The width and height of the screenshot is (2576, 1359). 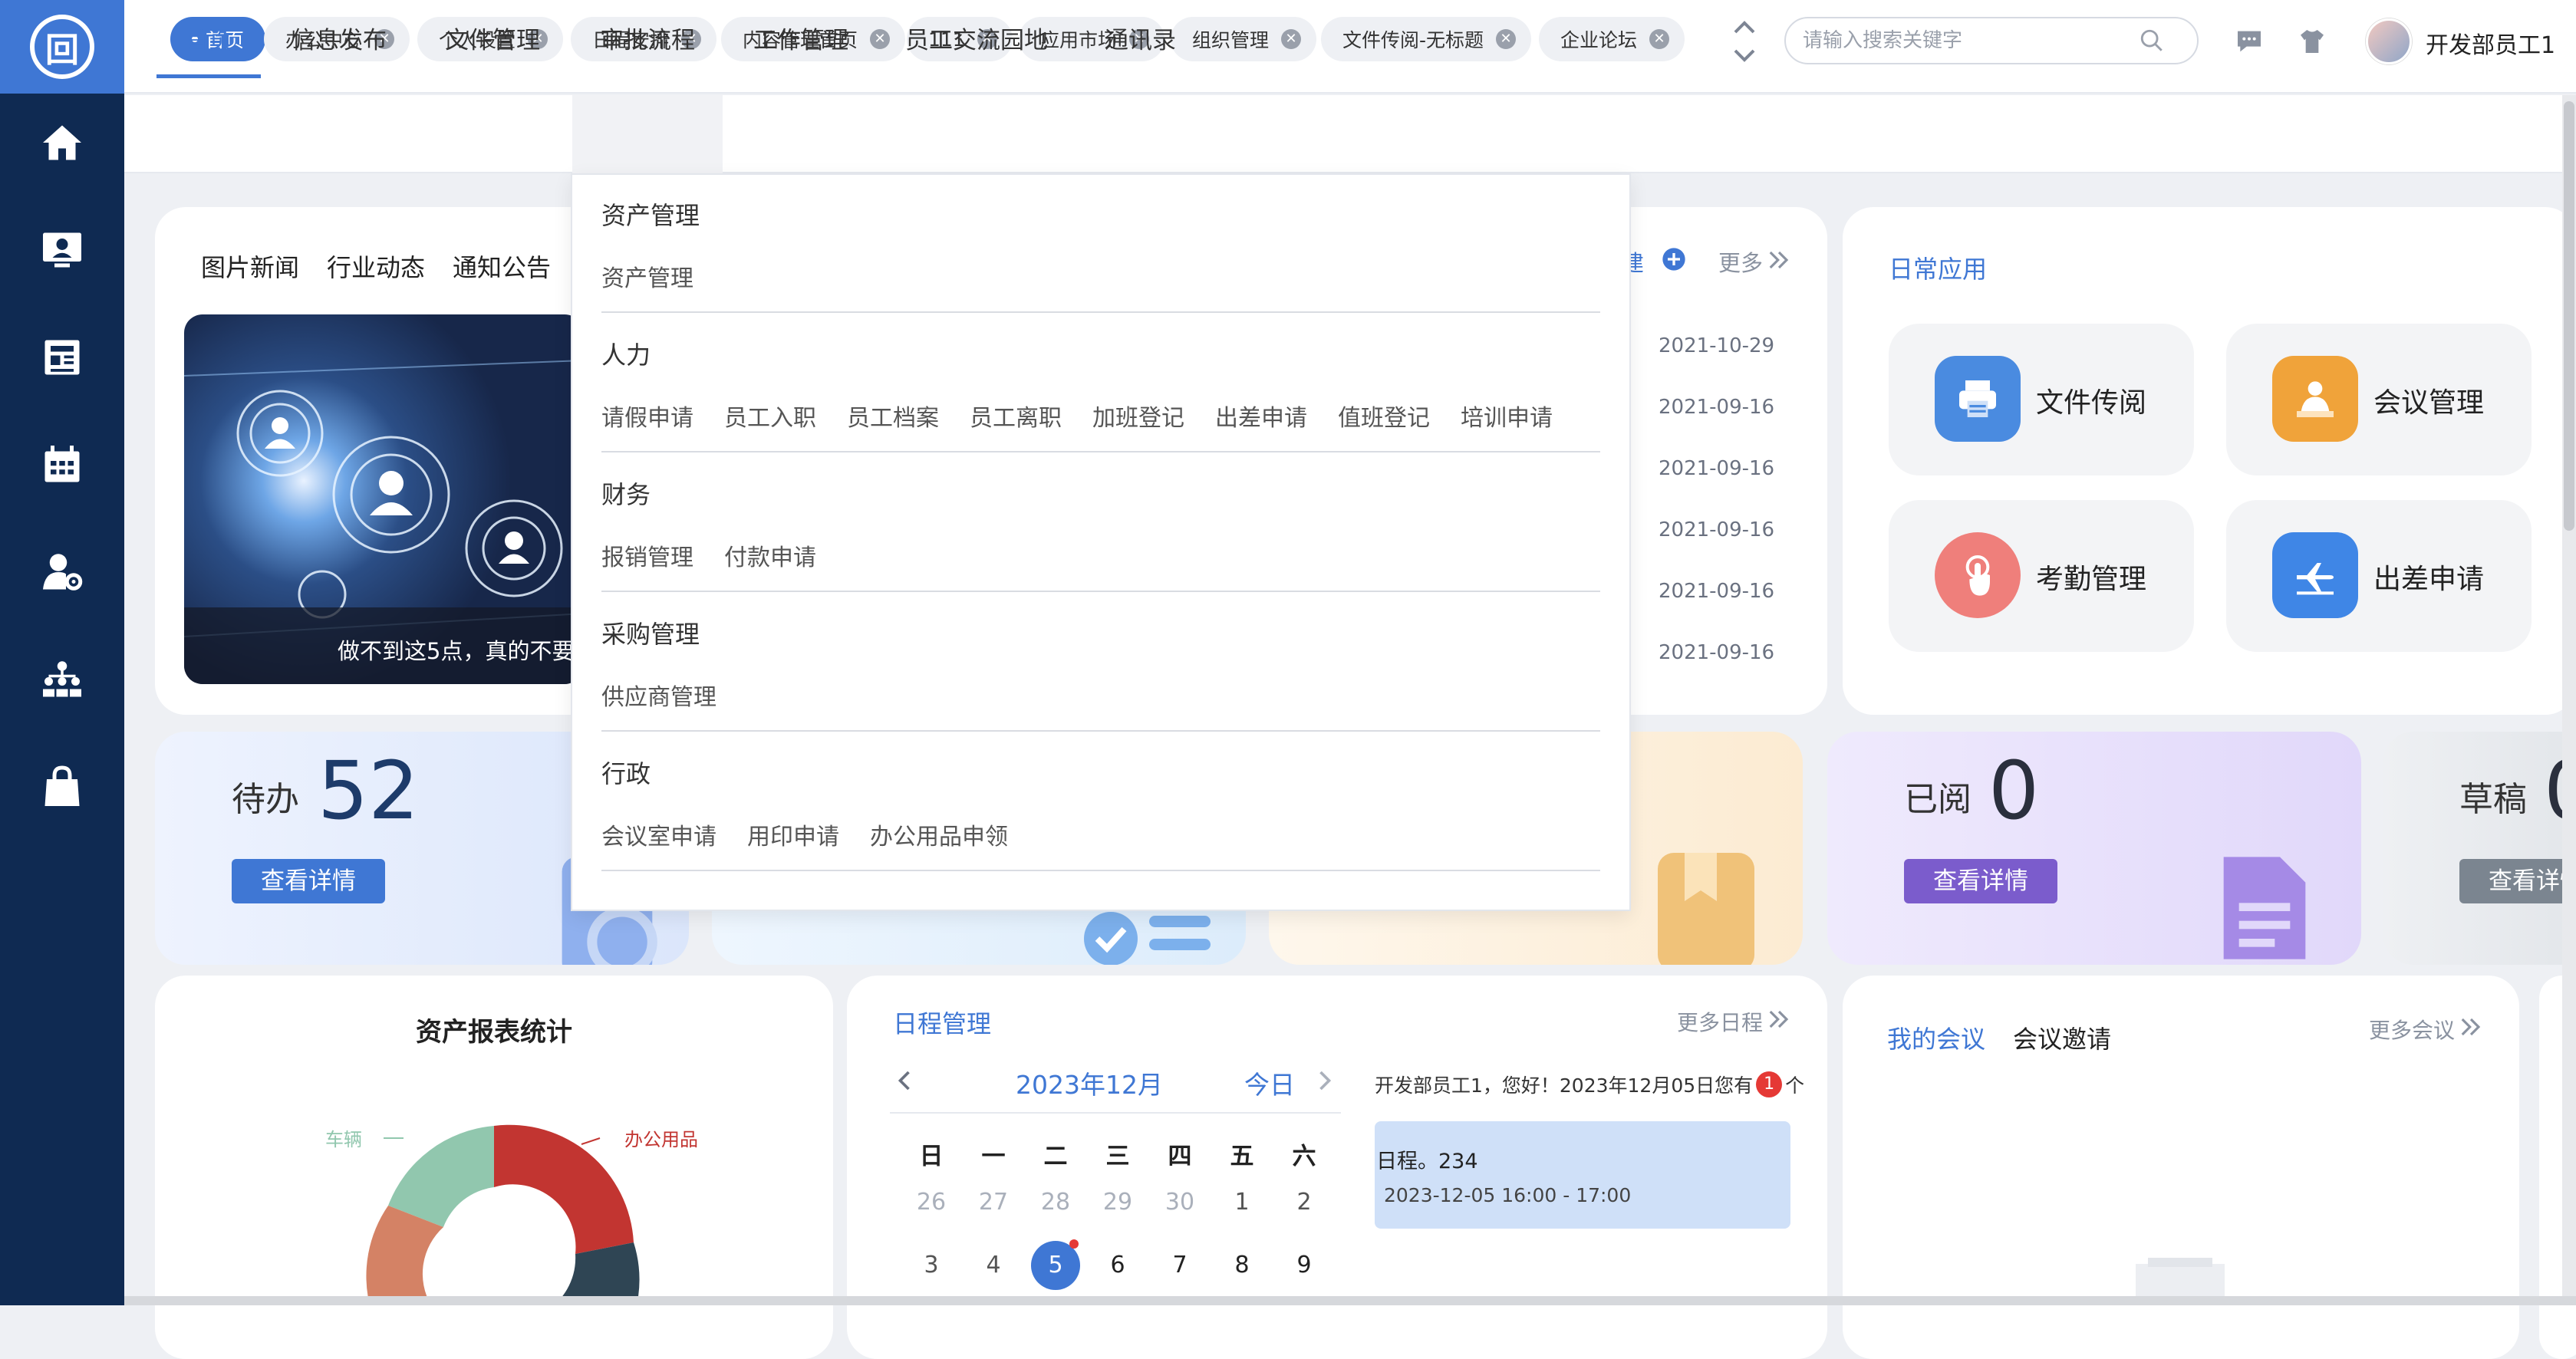 What do you see at coordinates (62, 572) in the screenshot?
I see `user-settings-icon` at bounding box center [62, 572].